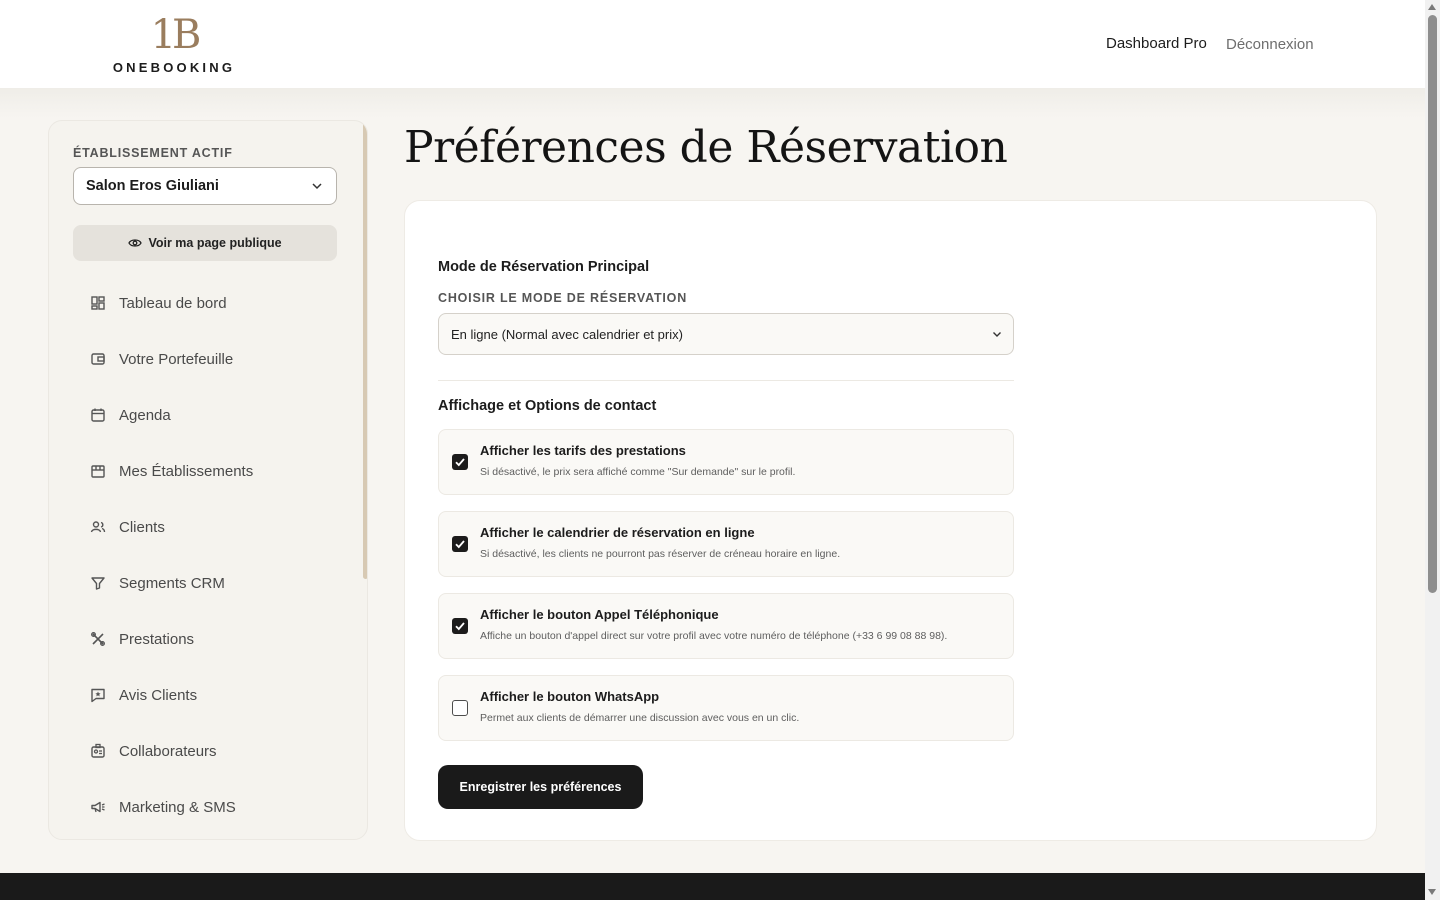 Image resolution: width=1440 pixels, height=900 pixels. What do you see at coordinates (157, 639) in the screenshot?
I see `sidebar-item-label: Prestations` at bounding box center [157, 639].